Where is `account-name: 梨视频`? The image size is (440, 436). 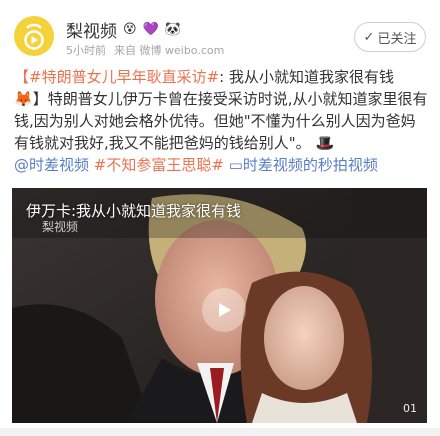
account-name: 梨视频 is located at coordinates (91, 29).